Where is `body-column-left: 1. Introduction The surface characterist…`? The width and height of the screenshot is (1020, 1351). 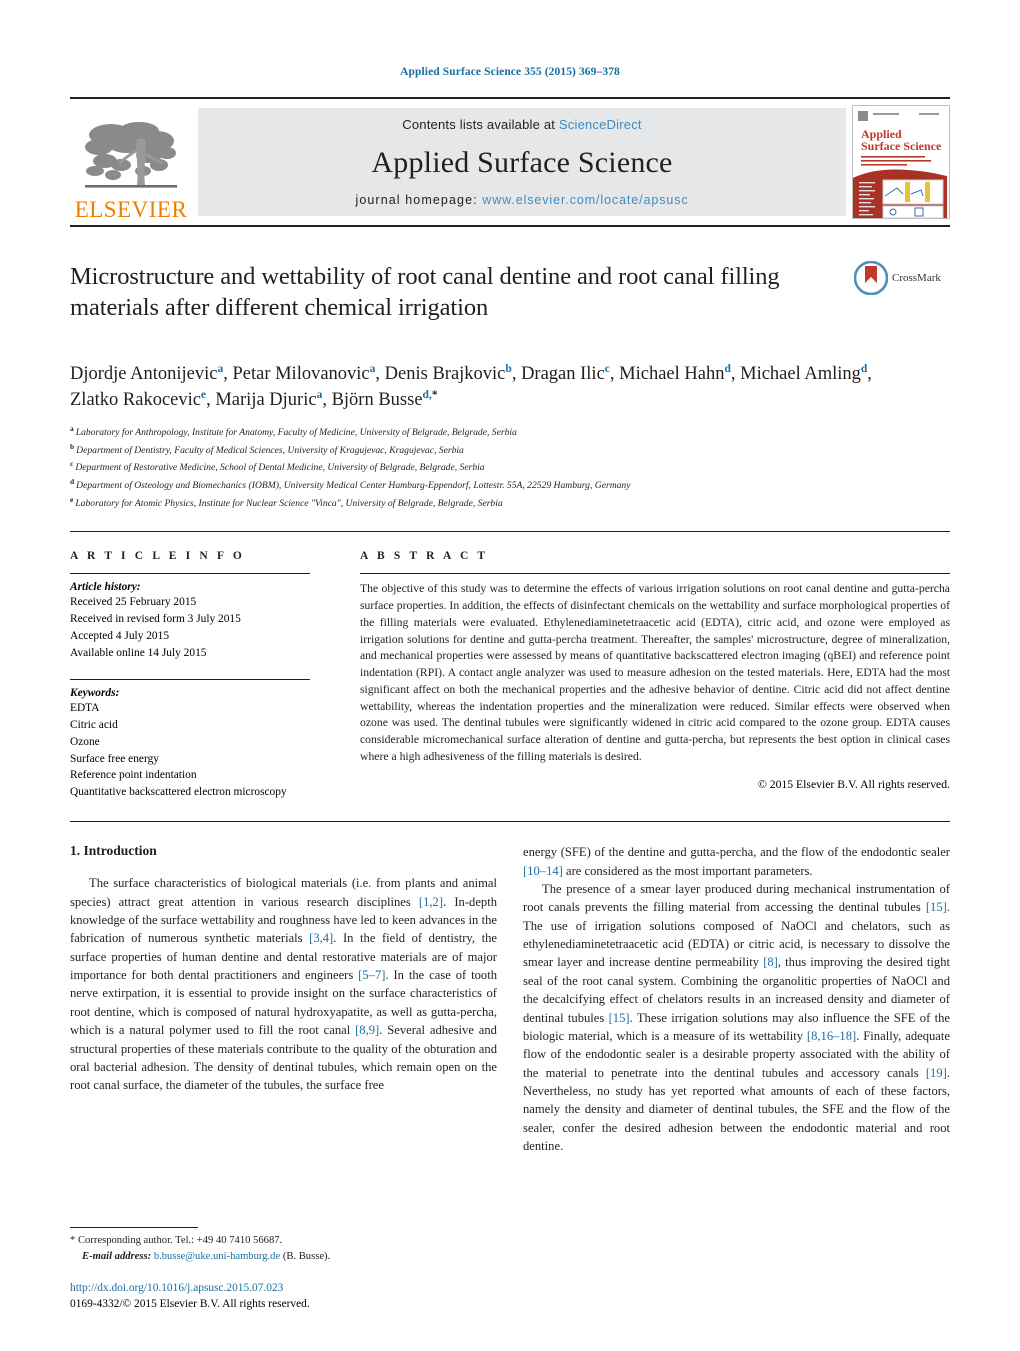 body-column-left: 1. Introduction The surface characterist… is located at coordinates (283, 999).